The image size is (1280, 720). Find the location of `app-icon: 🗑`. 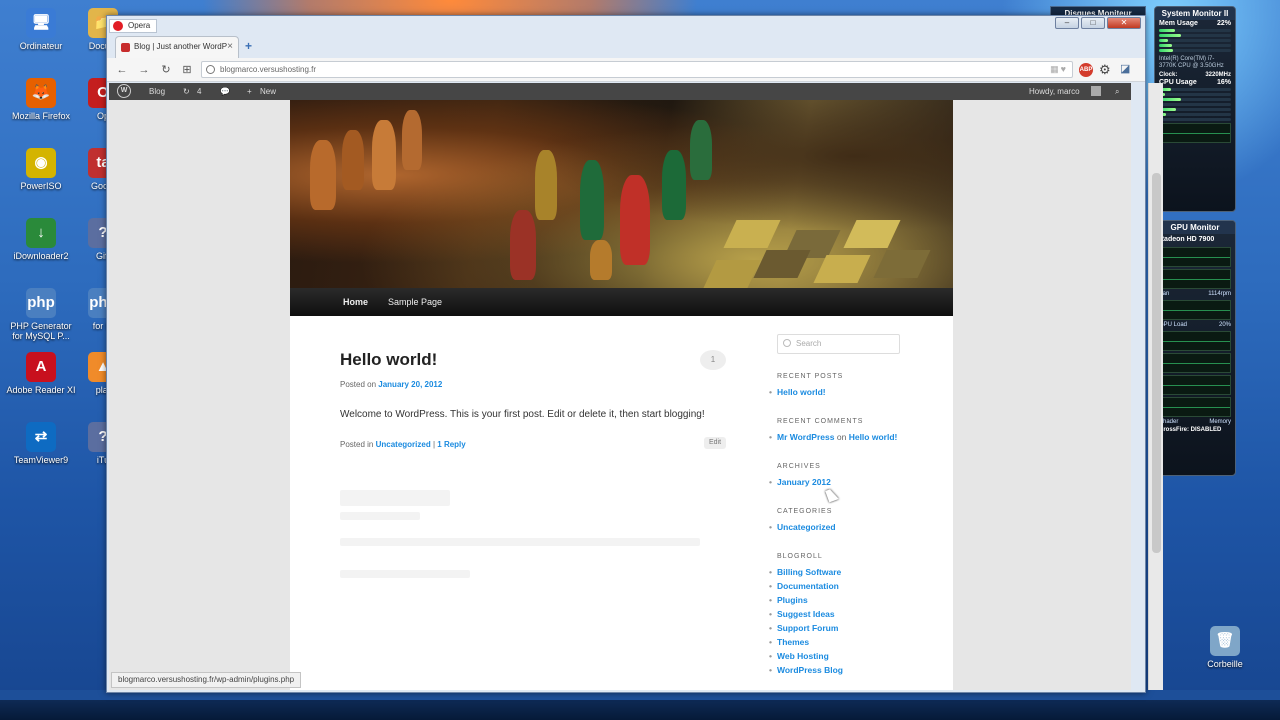

app-icon: 🗑 is located at coordinates (1225, 641).